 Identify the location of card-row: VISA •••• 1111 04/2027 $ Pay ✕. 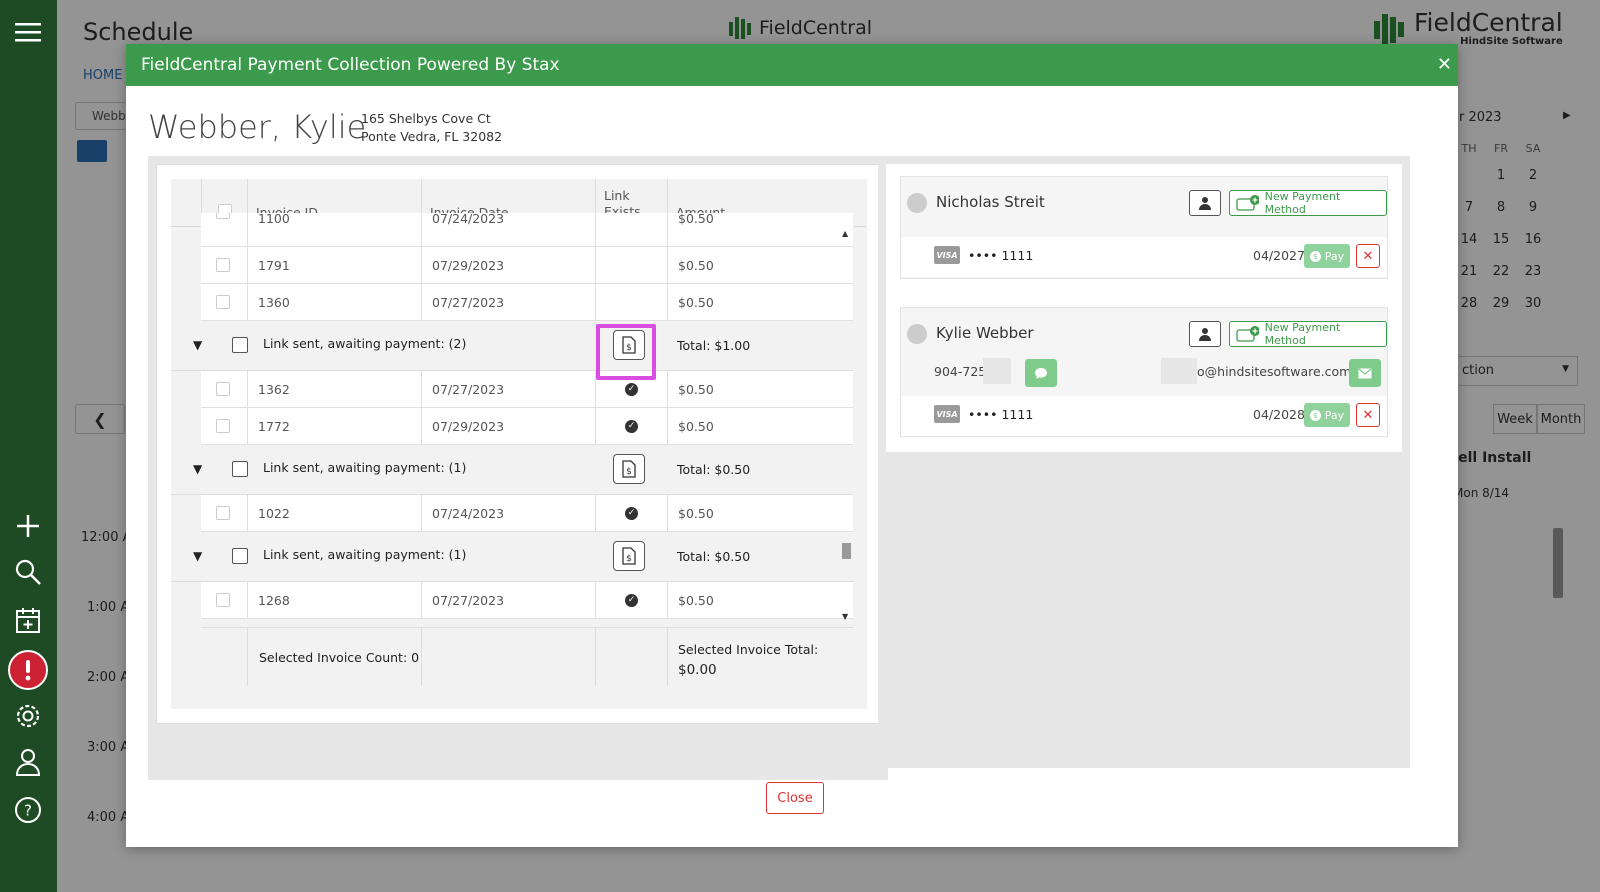
(1144, 257).